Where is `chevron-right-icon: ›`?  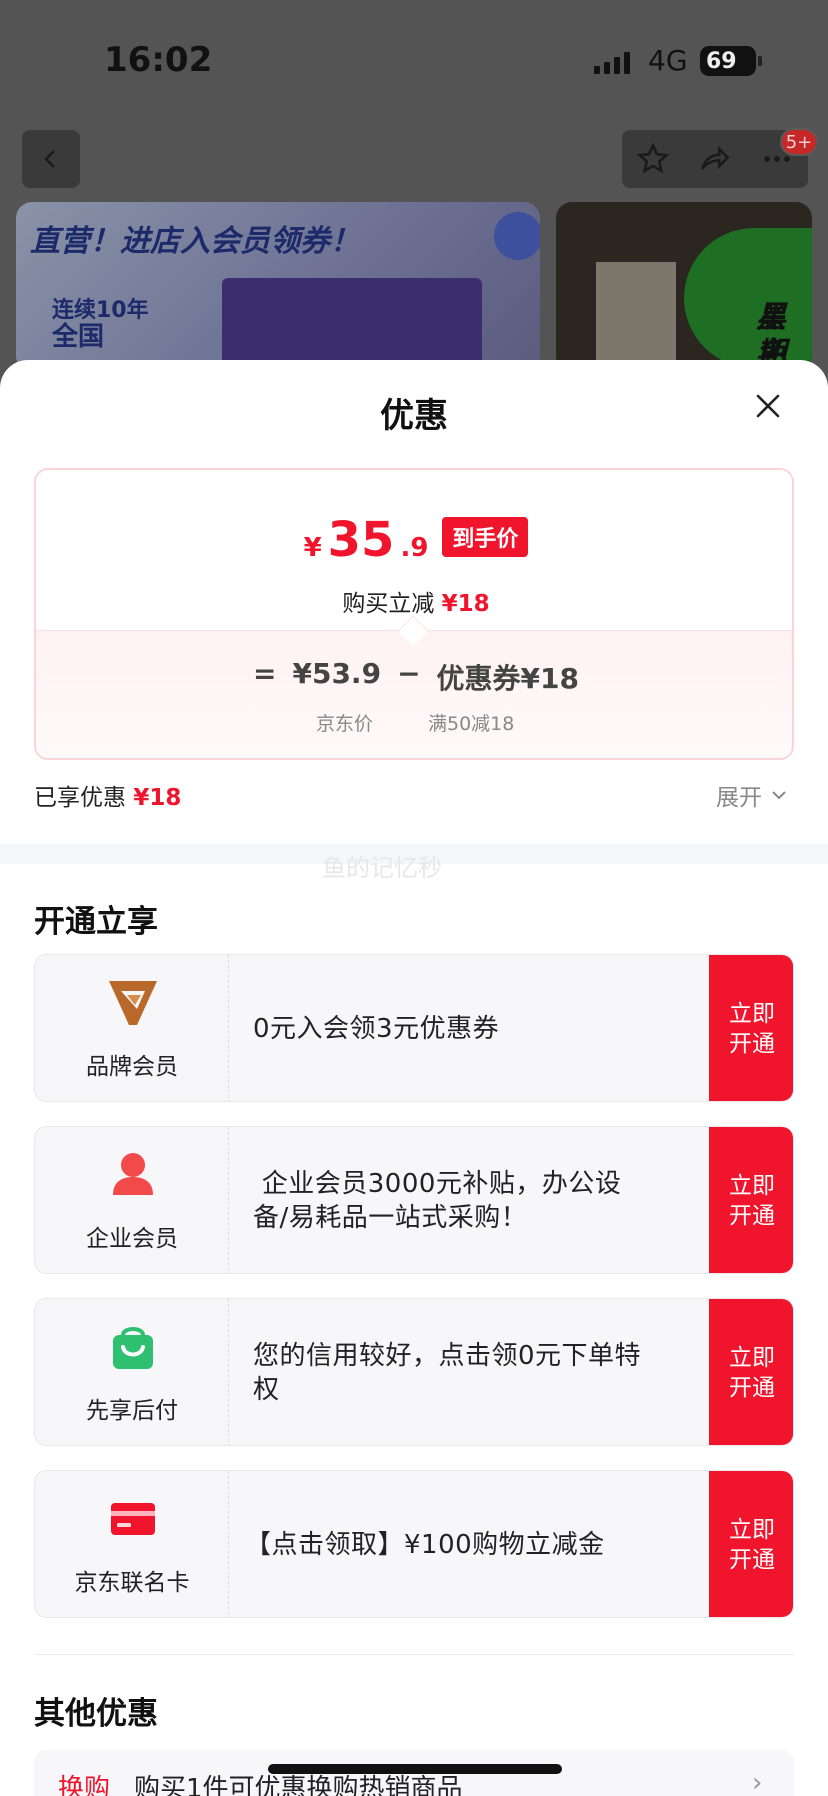 chevron-right-icon: › is located at coordinates (757, 1782).